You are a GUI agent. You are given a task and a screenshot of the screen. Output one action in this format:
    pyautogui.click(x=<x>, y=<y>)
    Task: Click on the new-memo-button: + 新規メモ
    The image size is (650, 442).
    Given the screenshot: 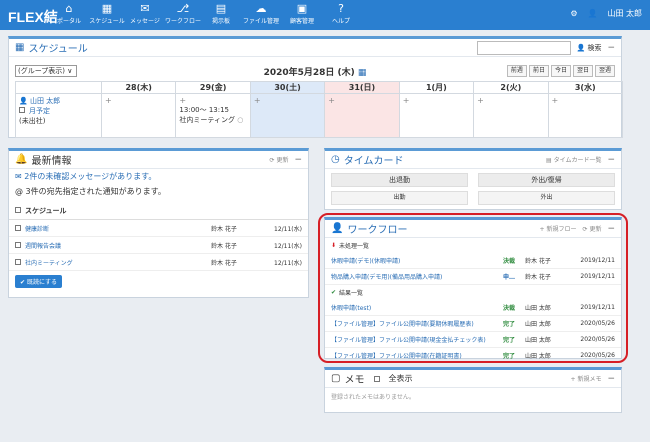 What is the action you would take?
    pyautogui.click(x=586, y=378)
    